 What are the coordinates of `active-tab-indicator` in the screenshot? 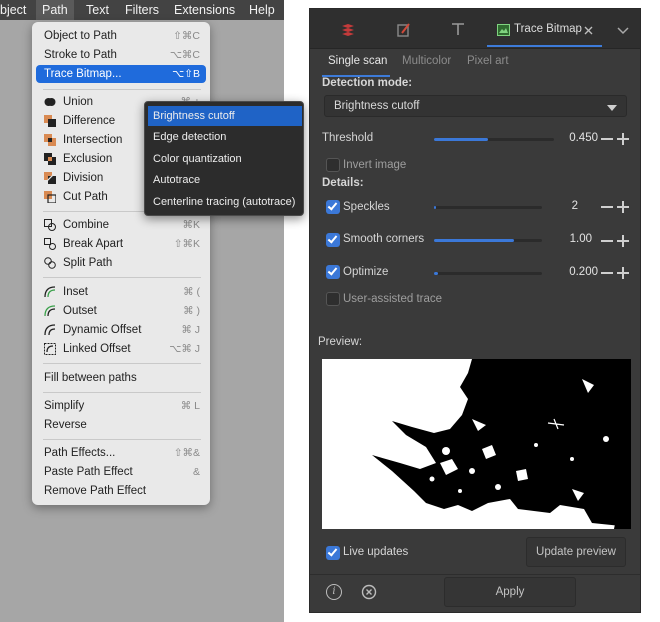 It's located at (544, 46).